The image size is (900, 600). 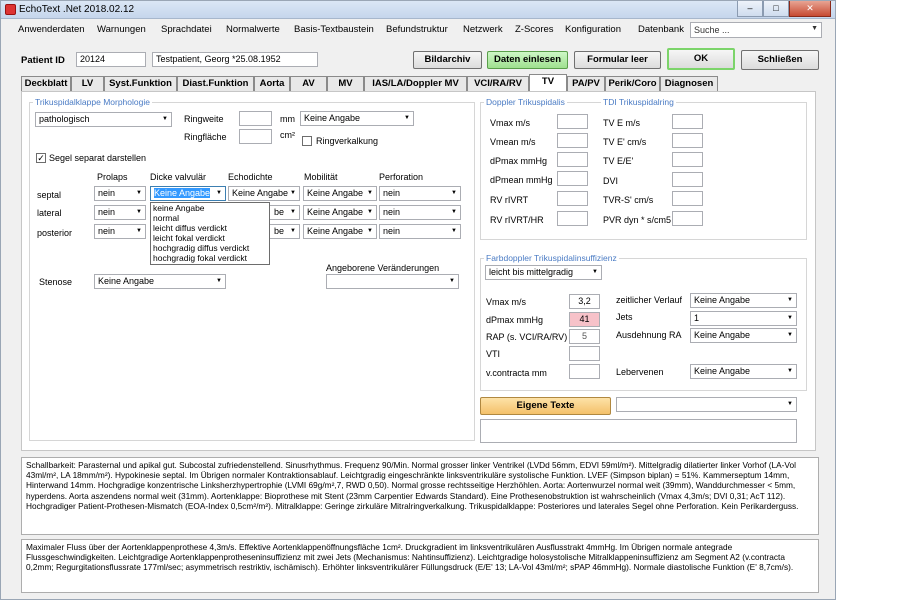 I want to click on menu-datenbank: Datenbank, so click(x=661, y=29).